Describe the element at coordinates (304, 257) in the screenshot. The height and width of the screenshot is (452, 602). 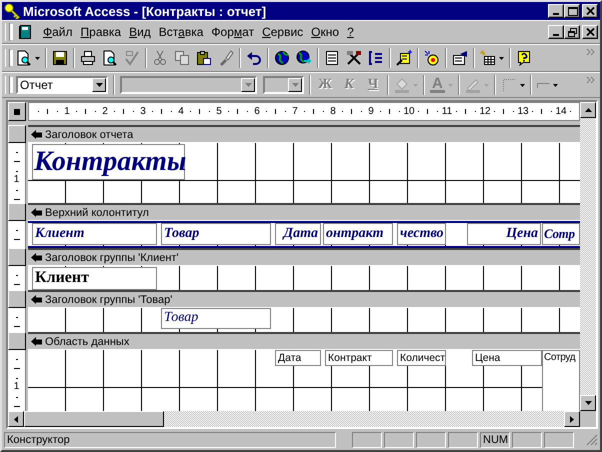
I see `section-bar: Заголовок группы 'Клиент'` at that location.